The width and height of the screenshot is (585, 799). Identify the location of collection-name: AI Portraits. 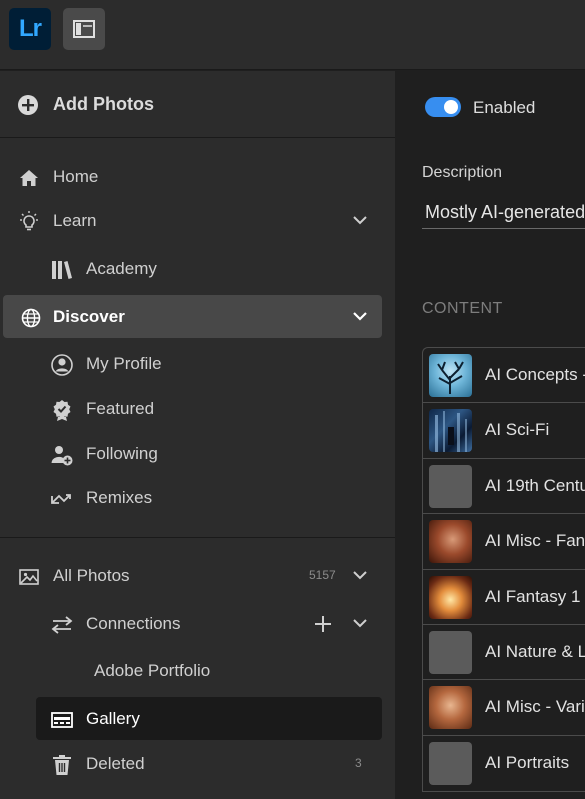
(527, 762).